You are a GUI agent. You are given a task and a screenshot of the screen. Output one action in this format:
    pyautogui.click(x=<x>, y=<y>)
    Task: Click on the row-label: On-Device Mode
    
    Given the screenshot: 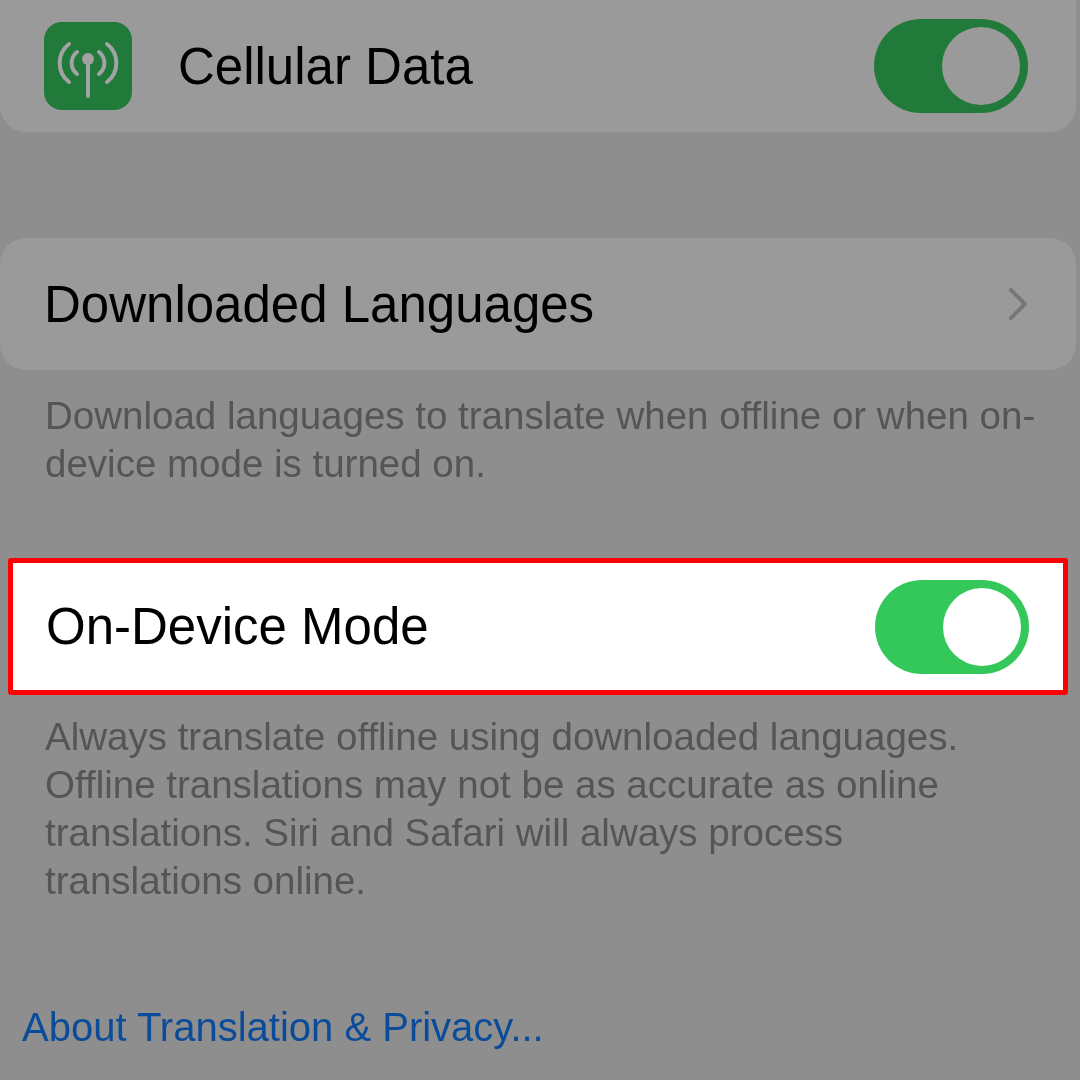 What is the action you would take?
    pyautogui.click(x=238, y=626)
    